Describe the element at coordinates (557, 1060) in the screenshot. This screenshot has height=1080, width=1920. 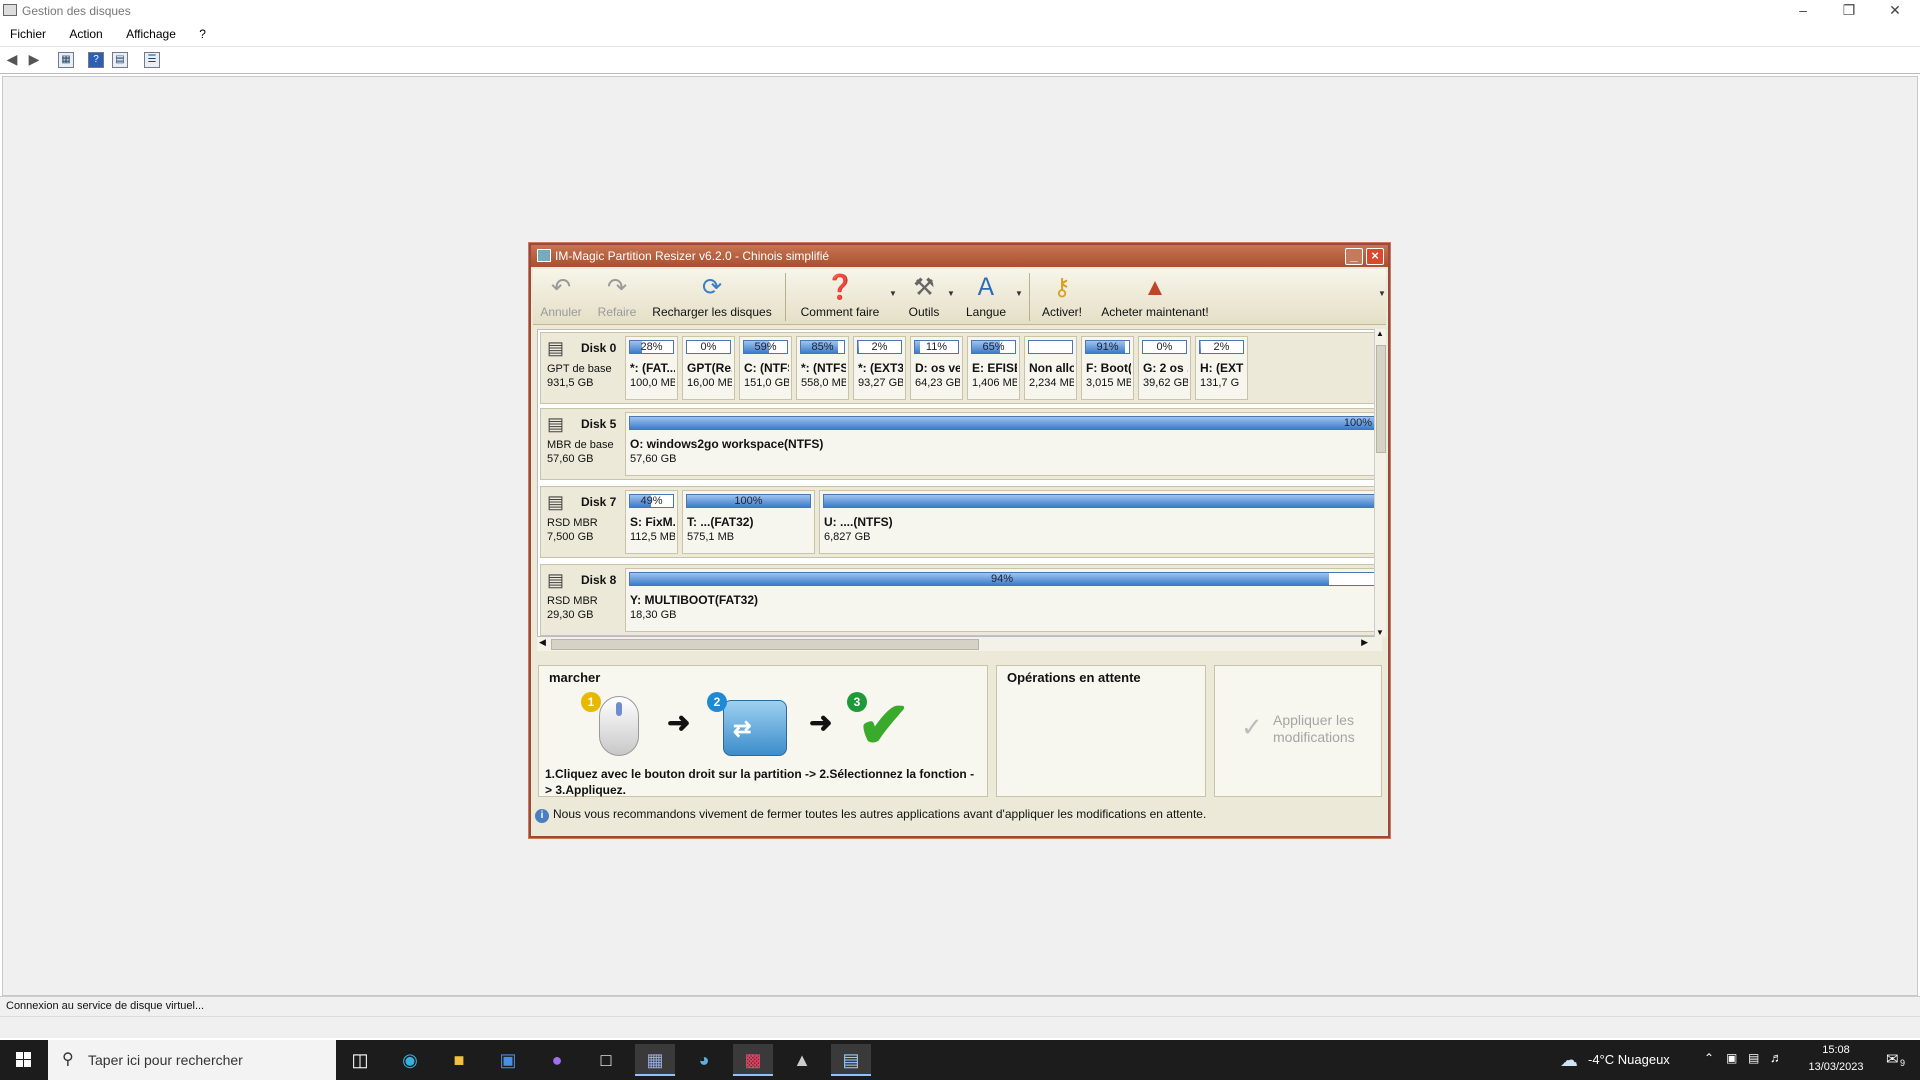
I see `firefox-icon: ●` at that location.